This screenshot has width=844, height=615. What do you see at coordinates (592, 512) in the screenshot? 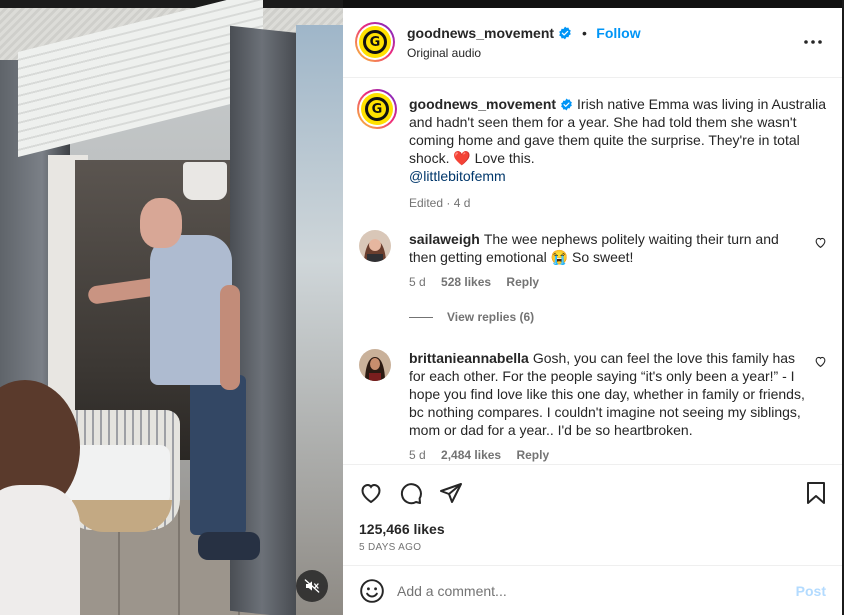
I see `action-bar: 125,466 likes 5 DAYS AGO` at bounding box center [592, 512].